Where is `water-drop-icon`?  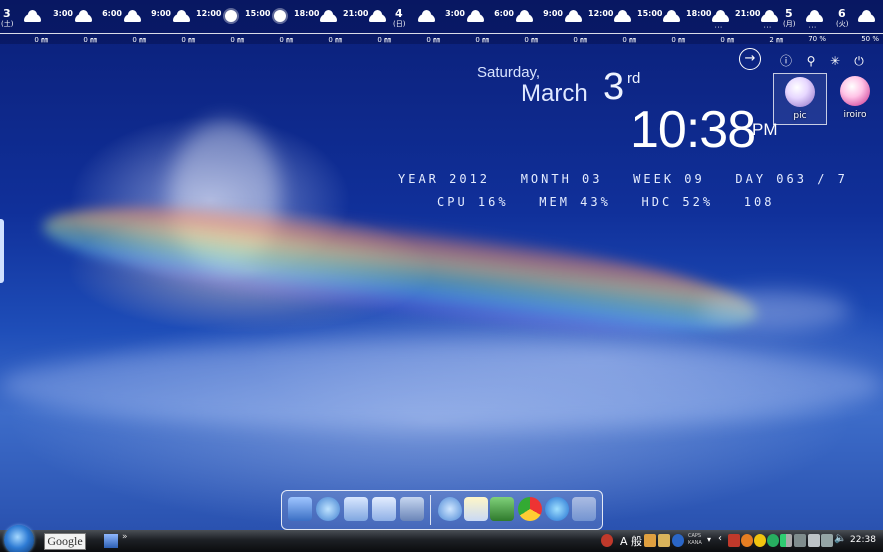
water-drop-icon is located at coordinates (450, 509).